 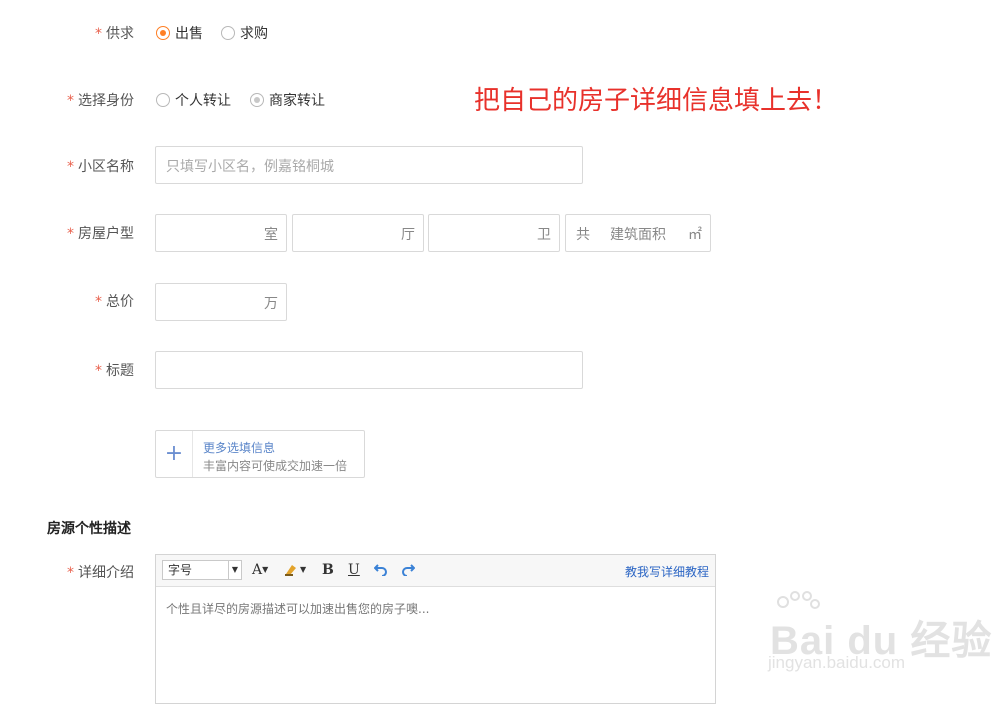 I want to click on undo-icon, so click(x=380, y=570).